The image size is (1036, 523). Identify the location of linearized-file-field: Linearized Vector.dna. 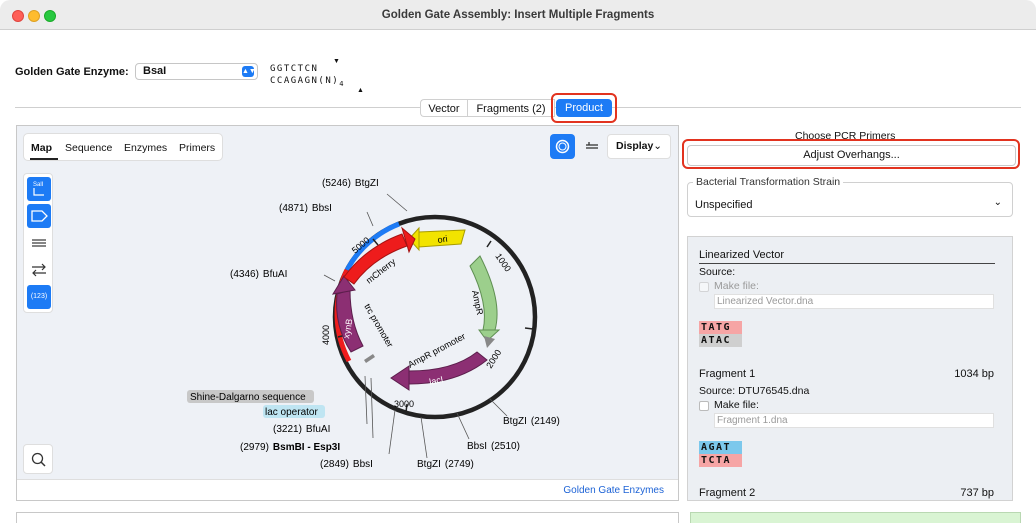
(854, 301).